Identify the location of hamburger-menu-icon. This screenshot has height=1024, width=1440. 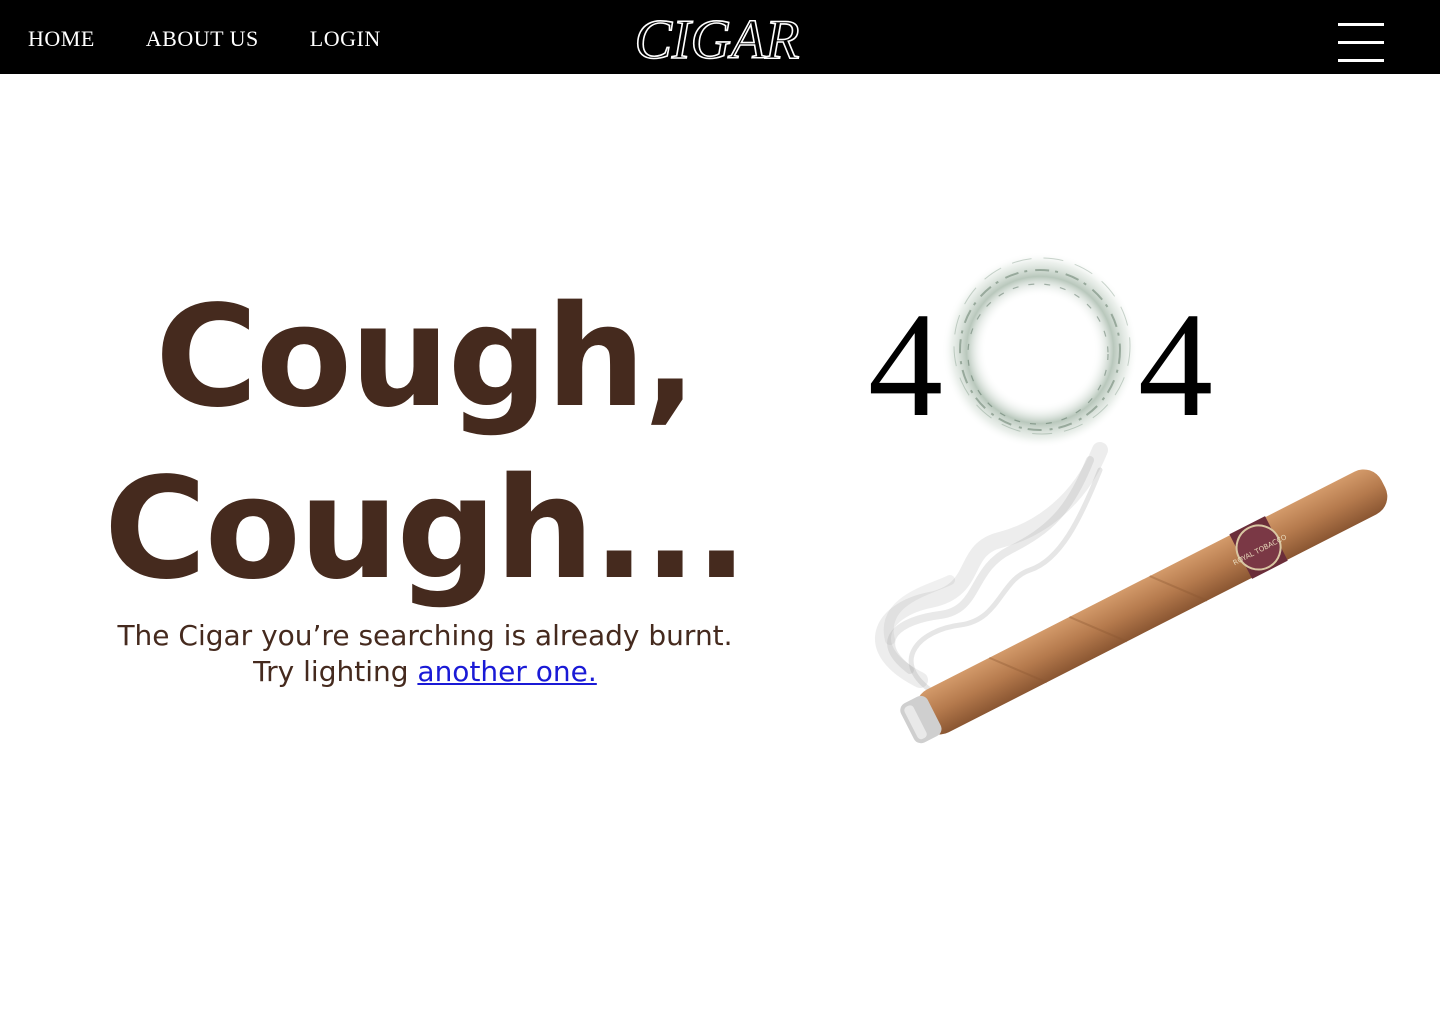
(1361, 43).